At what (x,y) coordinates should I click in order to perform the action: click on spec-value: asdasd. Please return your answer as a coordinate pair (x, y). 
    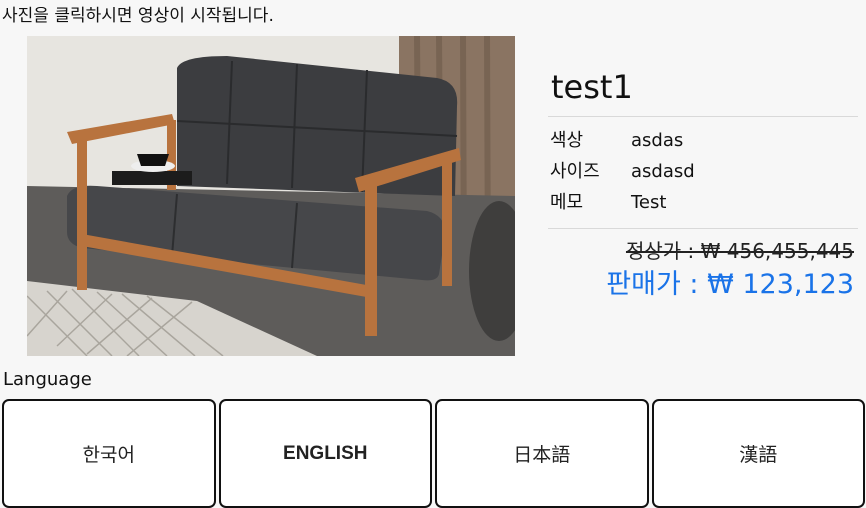
    Looking at the image, I should click on (663, 171).